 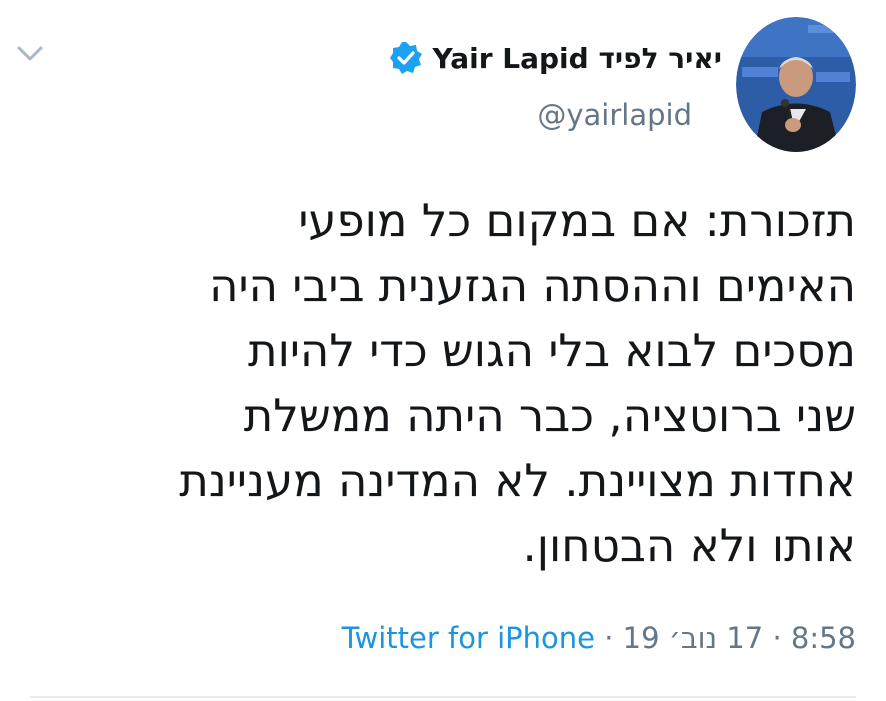 What do you see at coordinates (796, 84) in the screenshot?
I see `avatar` at bounding box center [796, 84].